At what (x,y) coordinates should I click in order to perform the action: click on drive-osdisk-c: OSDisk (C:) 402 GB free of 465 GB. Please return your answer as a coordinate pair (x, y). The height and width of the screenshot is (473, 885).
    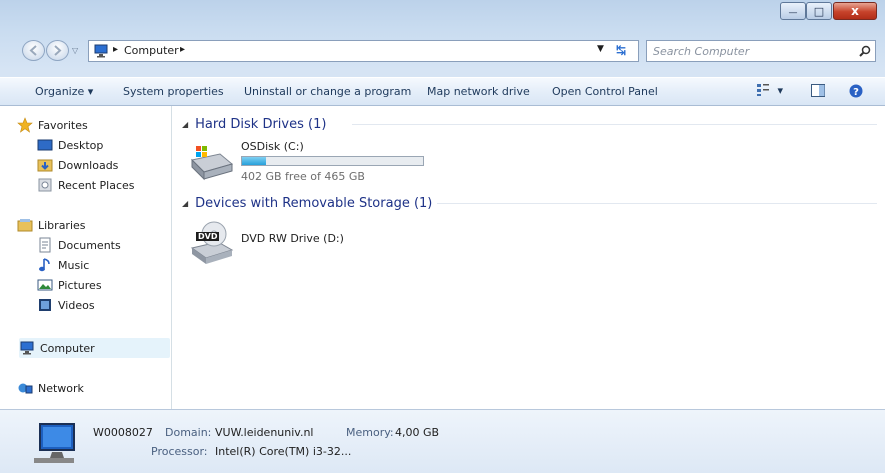
    Looking at the image, I should click on (323, 161).